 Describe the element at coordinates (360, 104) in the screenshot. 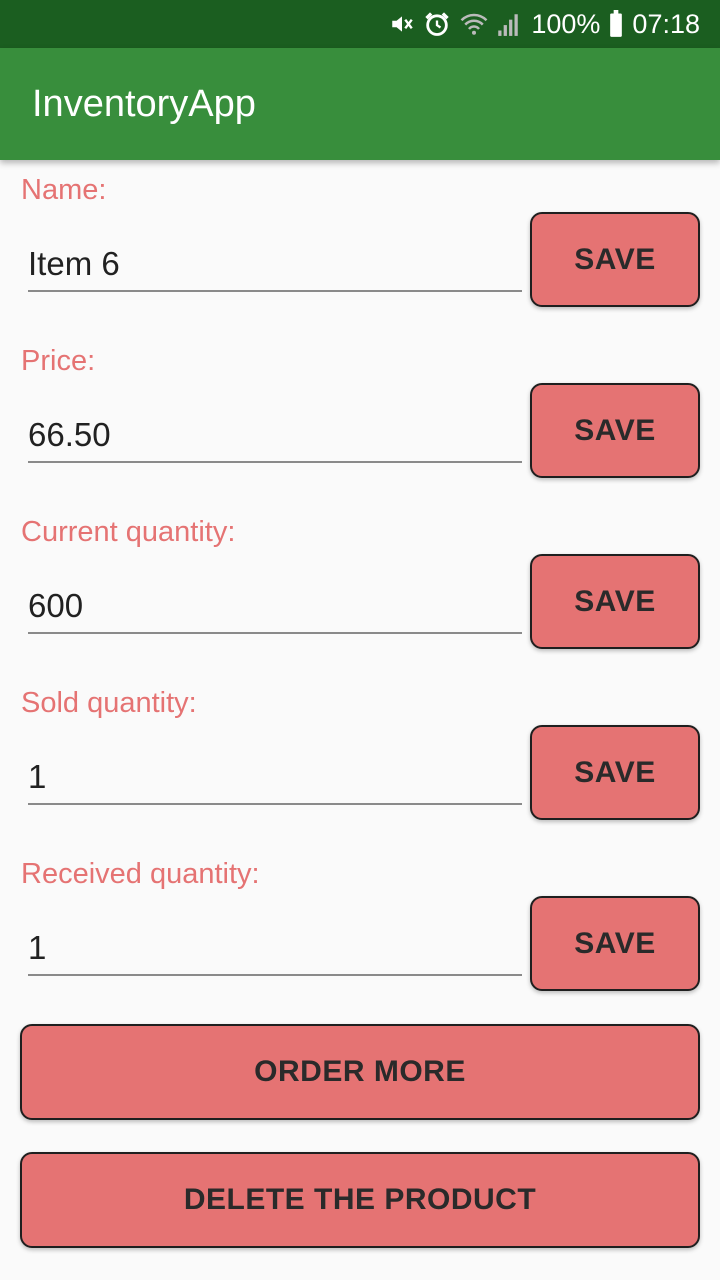

I see `app-bar: InventoryApp` at that location.